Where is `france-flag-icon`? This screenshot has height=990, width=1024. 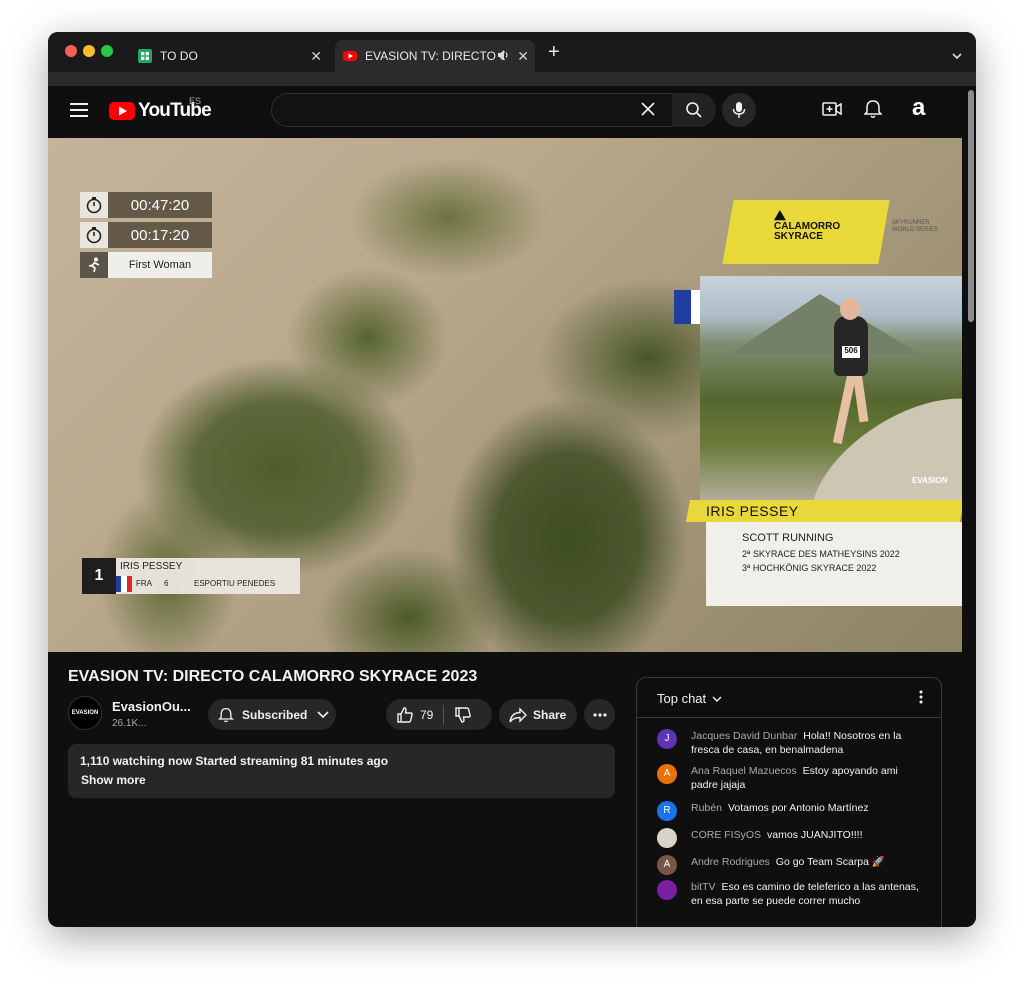
france-flag-icon is located at coordinates (124, 584).